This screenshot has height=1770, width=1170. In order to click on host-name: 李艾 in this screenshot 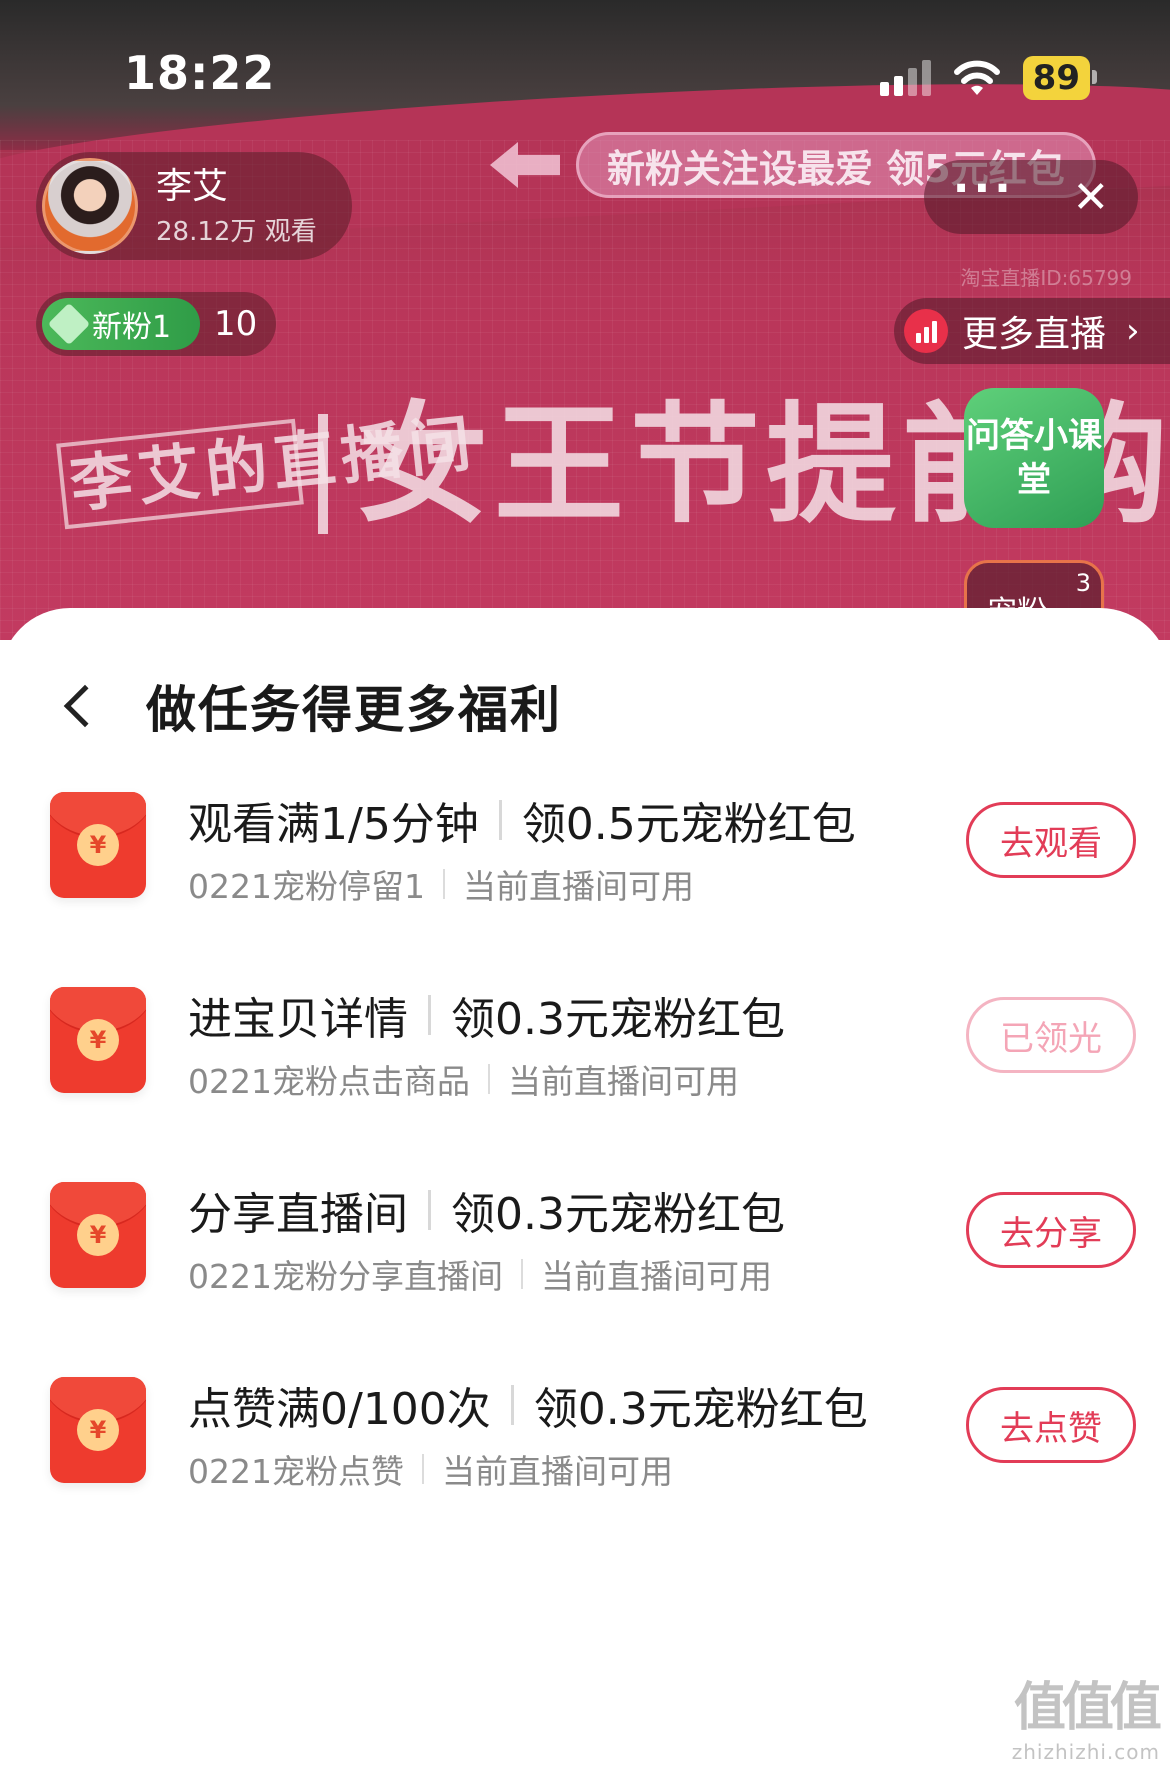, I will do `click(192, 186)`.